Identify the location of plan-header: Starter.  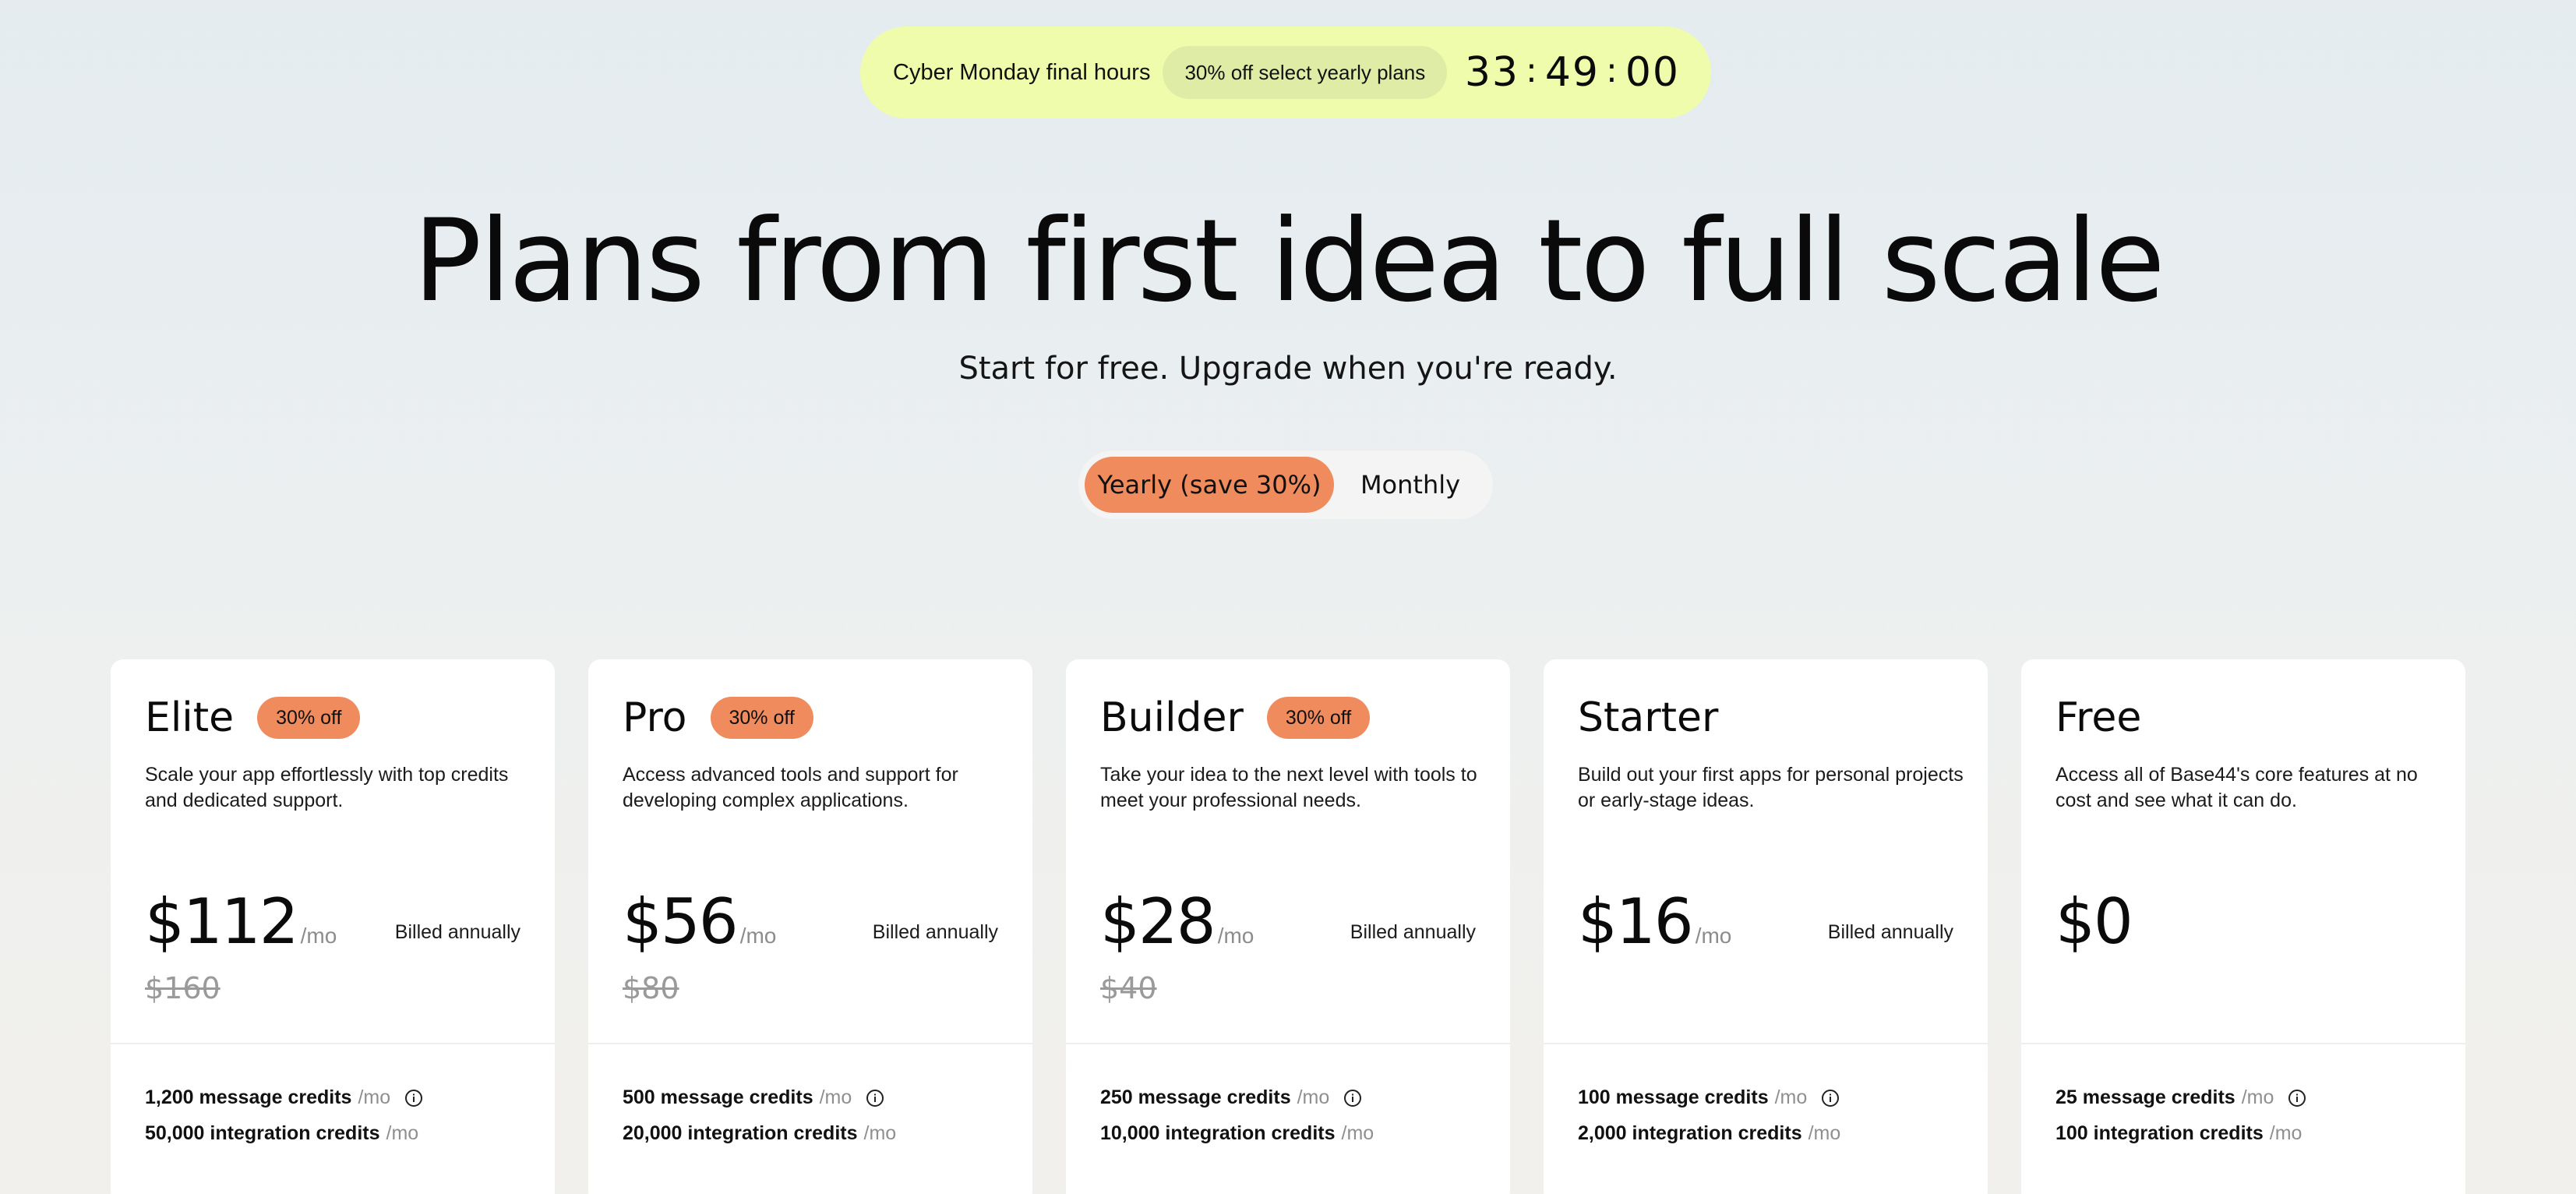
(1648, 718).